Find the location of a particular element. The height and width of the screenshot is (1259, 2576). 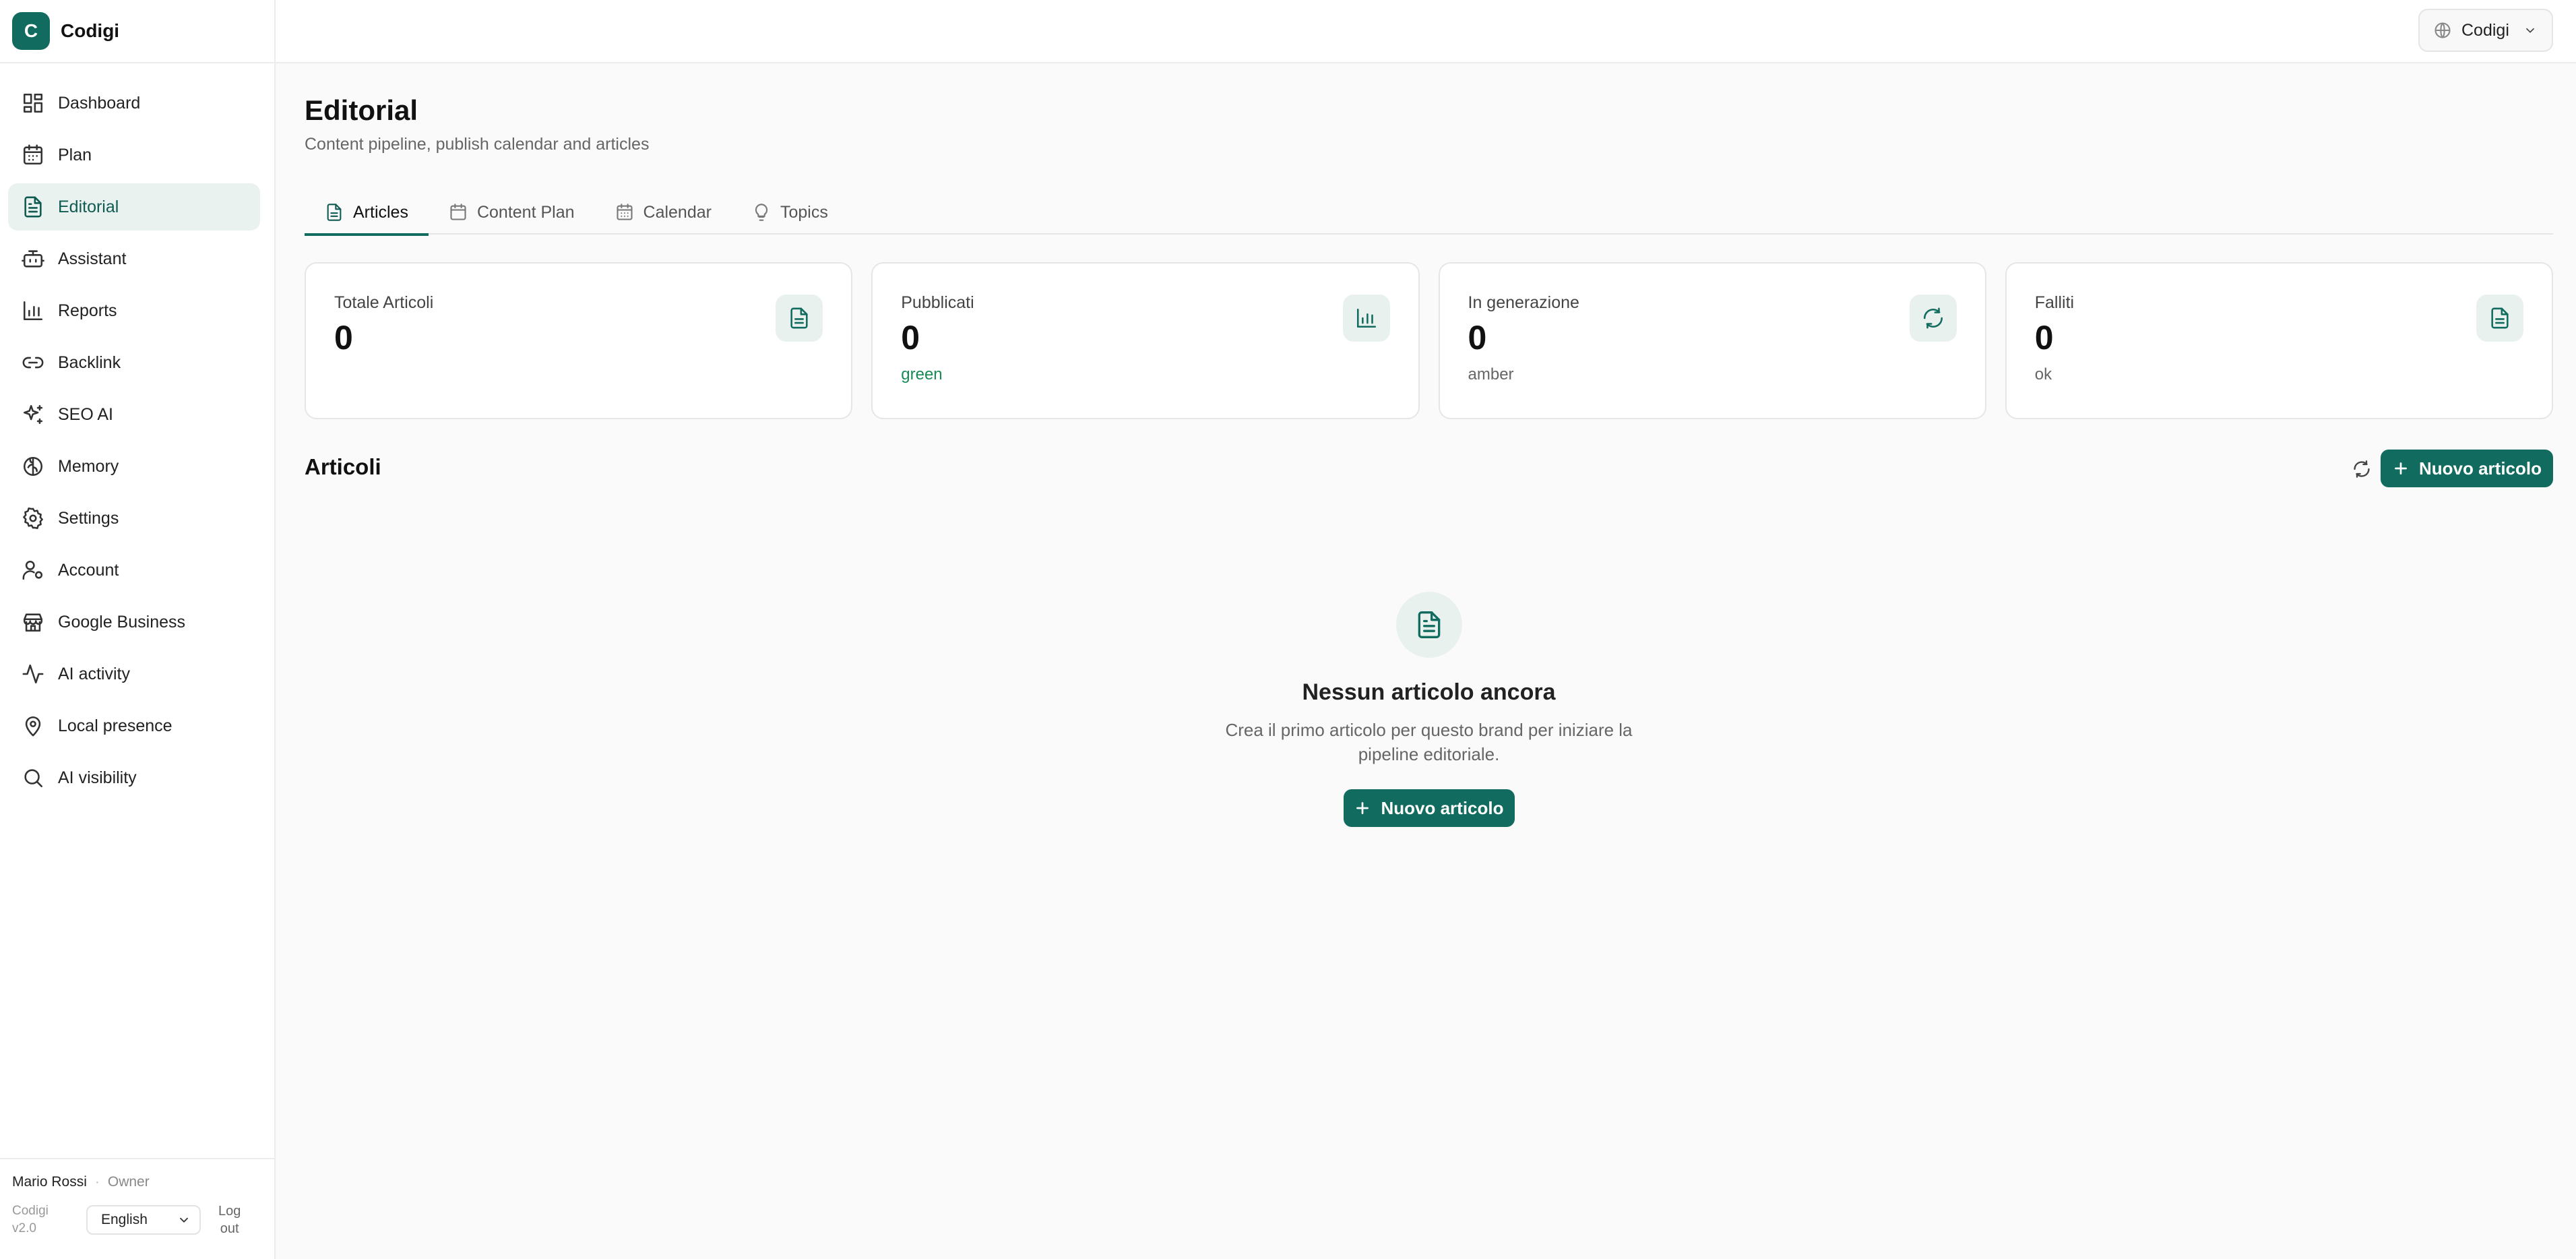

tab-articles: Articles is located at coordinates (367, 213).